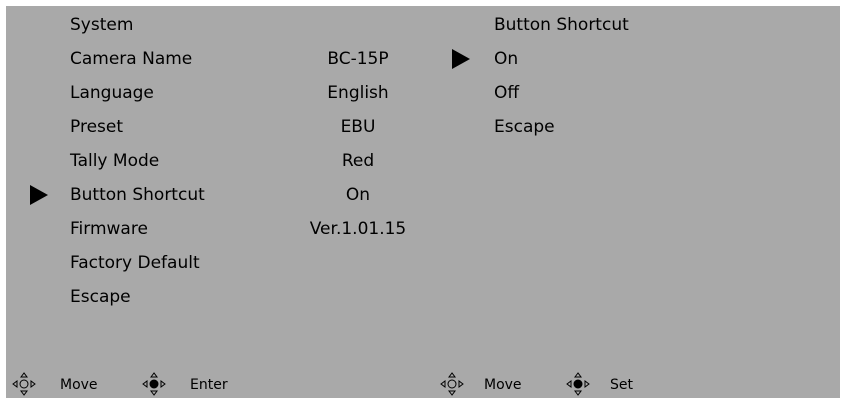 The image size is (842, 405). Describe the element at coordinates (358, 59) in the screenshot. I see `menu-value-camera-name: BC-15P` at that location.